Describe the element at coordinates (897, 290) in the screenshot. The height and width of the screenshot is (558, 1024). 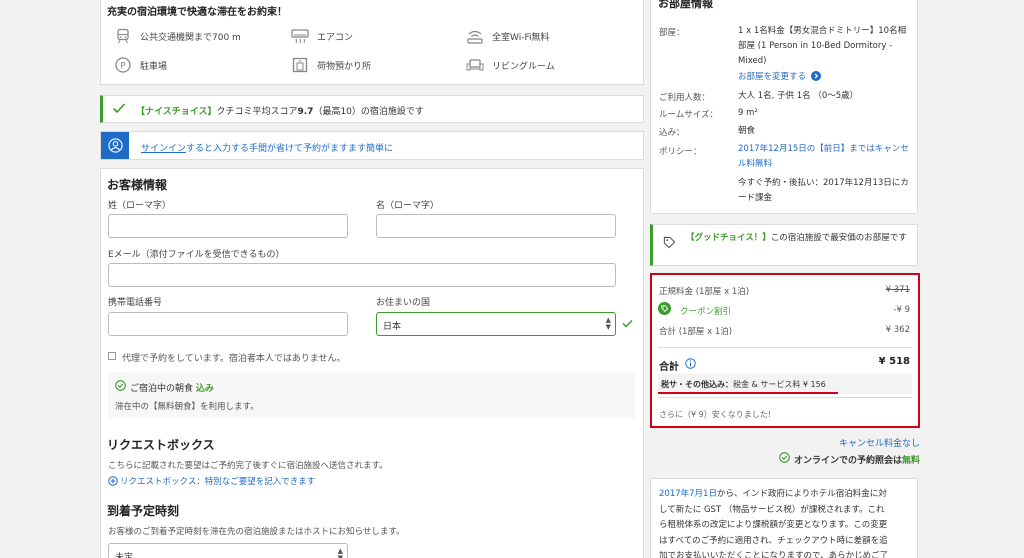
I see `regular-price-value: ¥ 371` at that location.